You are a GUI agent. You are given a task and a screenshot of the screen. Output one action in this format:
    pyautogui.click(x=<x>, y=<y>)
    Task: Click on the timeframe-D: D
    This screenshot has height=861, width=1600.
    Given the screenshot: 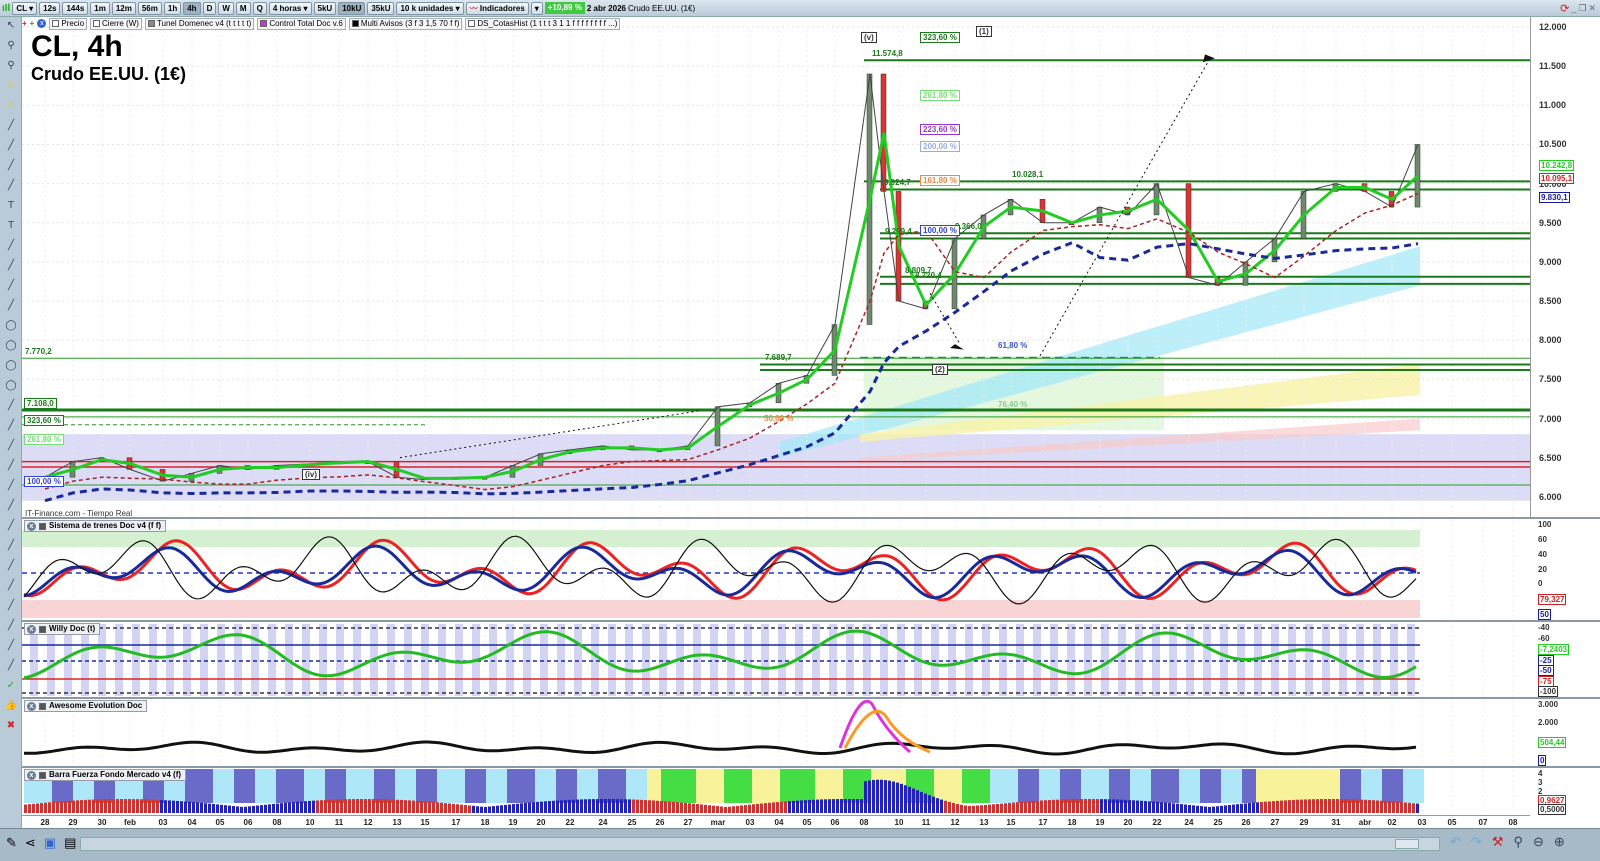 What is the action you would take?
    pyautogui.click(x=209, y=8)
    